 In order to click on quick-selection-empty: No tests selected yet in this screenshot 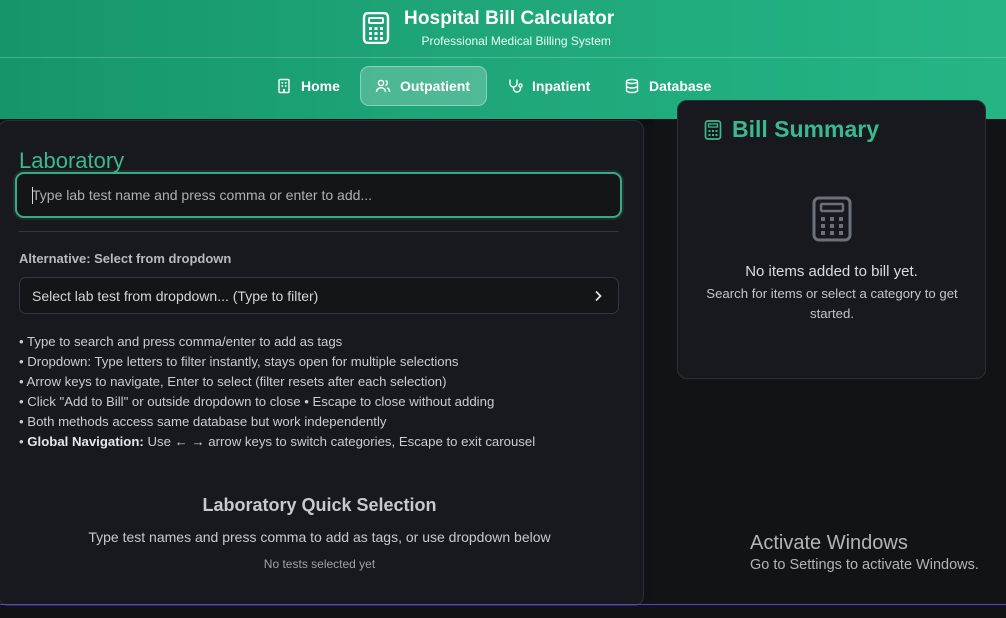, I will do `click(319, 564)`.